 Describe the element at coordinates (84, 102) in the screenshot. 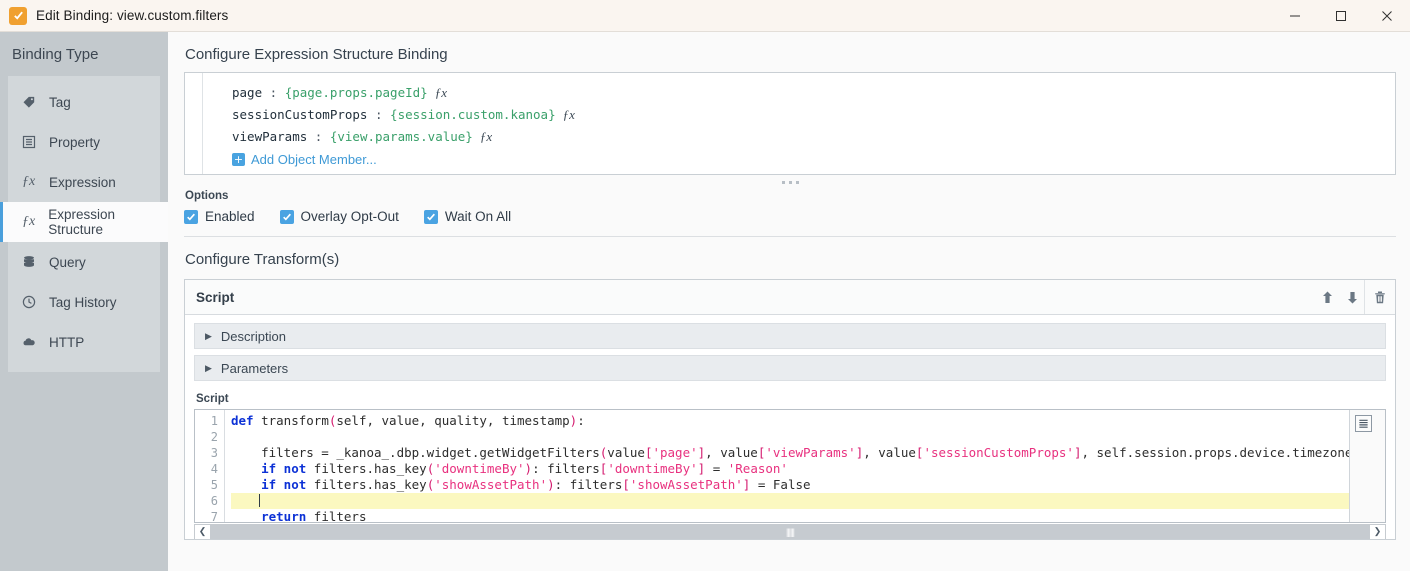

I see `sidebar-item-tag: Tag` at that location.